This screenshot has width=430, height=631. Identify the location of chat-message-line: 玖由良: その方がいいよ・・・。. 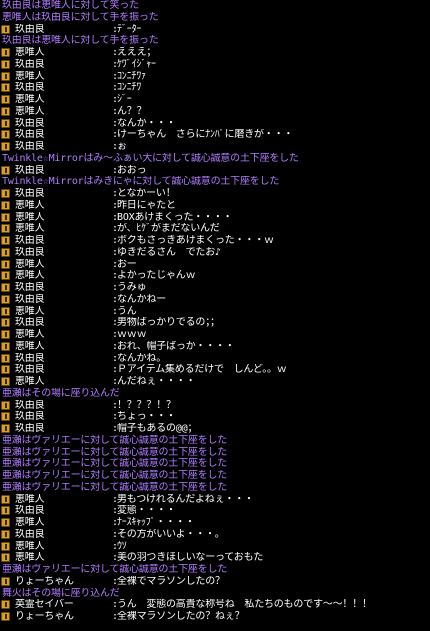
(215, 535).